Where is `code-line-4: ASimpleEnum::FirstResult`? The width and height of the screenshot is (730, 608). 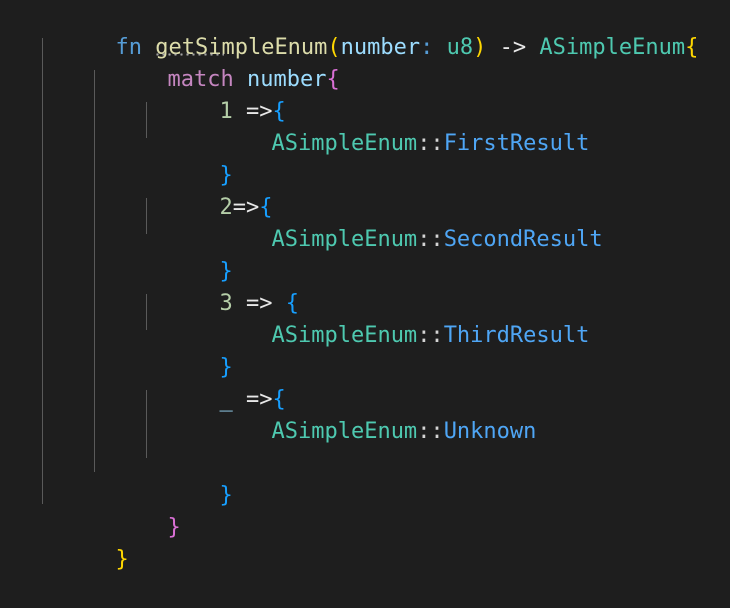
code-line-4: ASimpleEnum::FirstResult is located at coordinates (365, 126).